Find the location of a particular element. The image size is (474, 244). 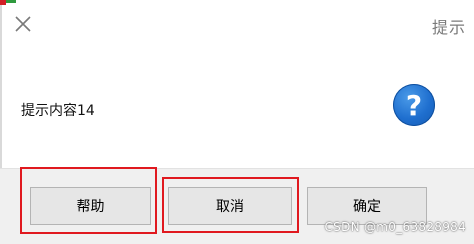

question-icon: ? is located at coordinates (414, 105).